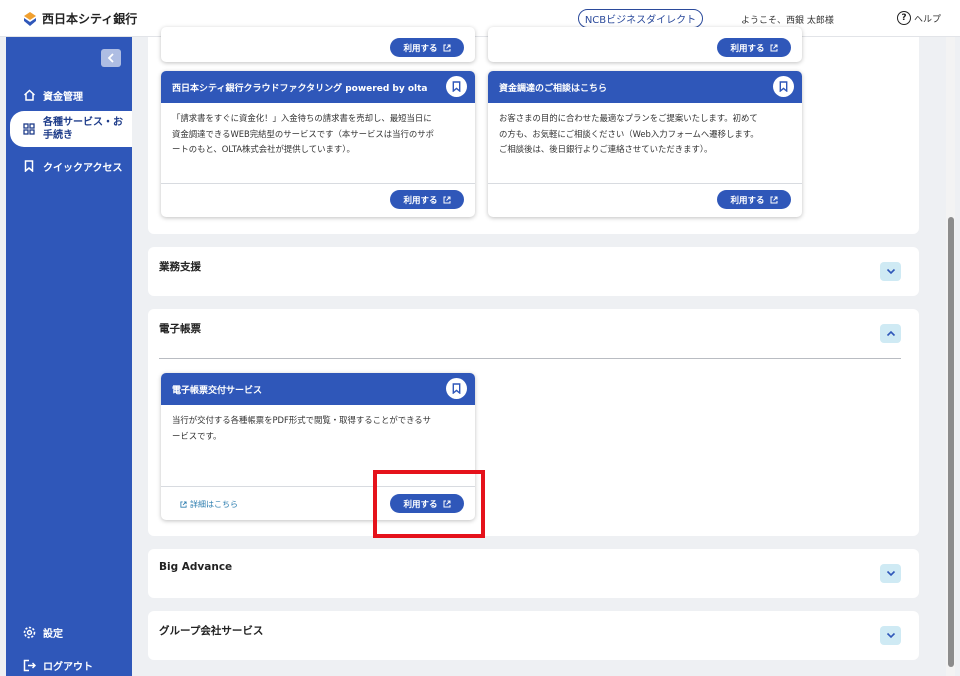  I want to click on help-link: ? ヘルプ, so click(919, 18).